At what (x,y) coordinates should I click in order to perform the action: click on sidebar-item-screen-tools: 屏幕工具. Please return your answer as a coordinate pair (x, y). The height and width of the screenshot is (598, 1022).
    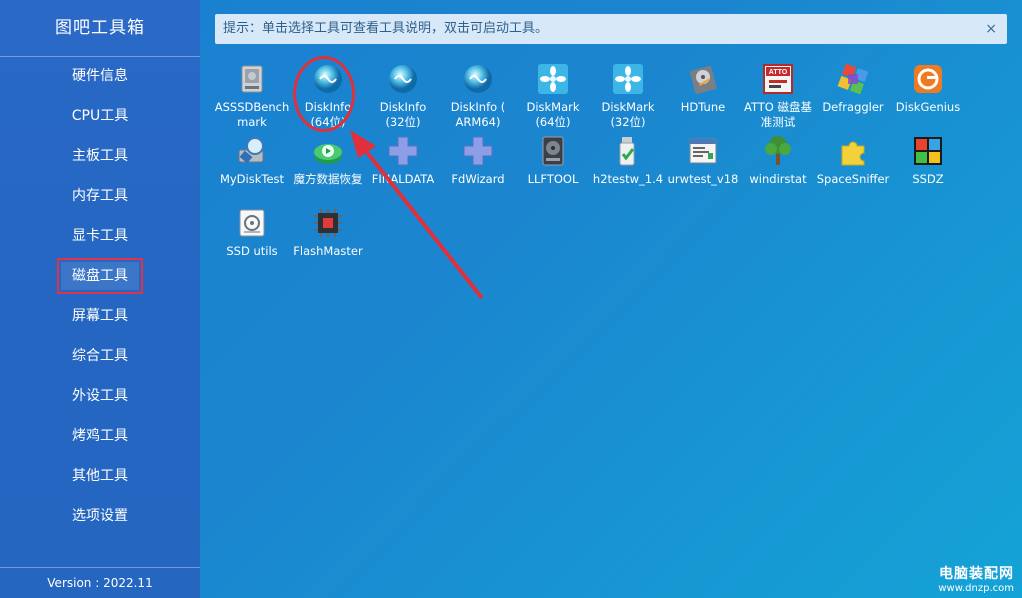
    Looking at the image, I should click on (100, 316).